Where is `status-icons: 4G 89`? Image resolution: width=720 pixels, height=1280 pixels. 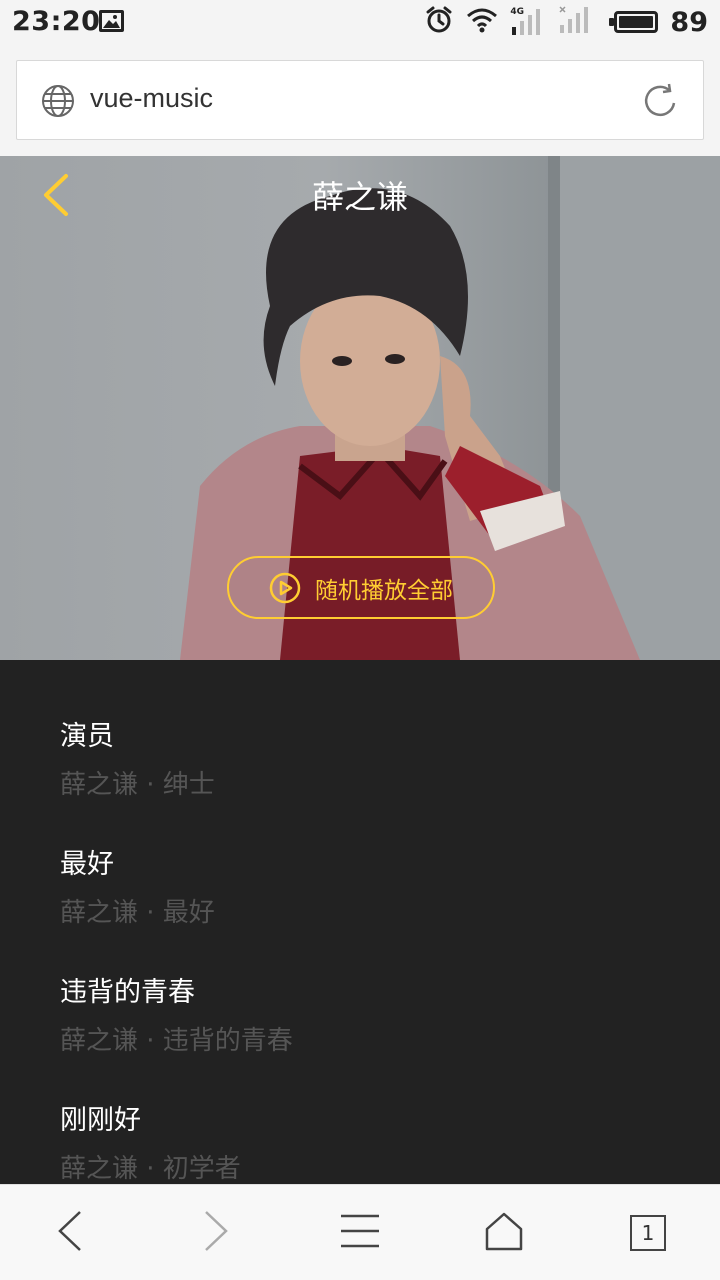 status-icons: 4G 89 is located at coordinates (566, 22).